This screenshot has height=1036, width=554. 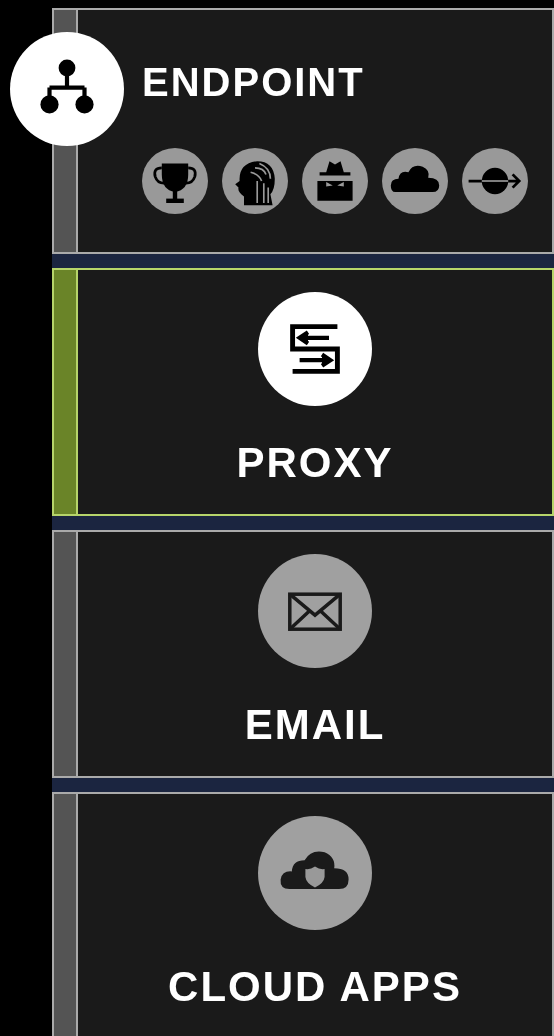 I want to click on section-title: EMAIL, so click(x=315, y=725).